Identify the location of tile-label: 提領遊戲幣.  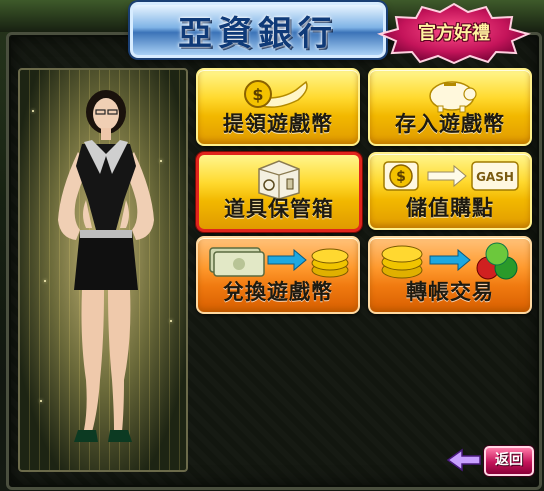
(278, 124).